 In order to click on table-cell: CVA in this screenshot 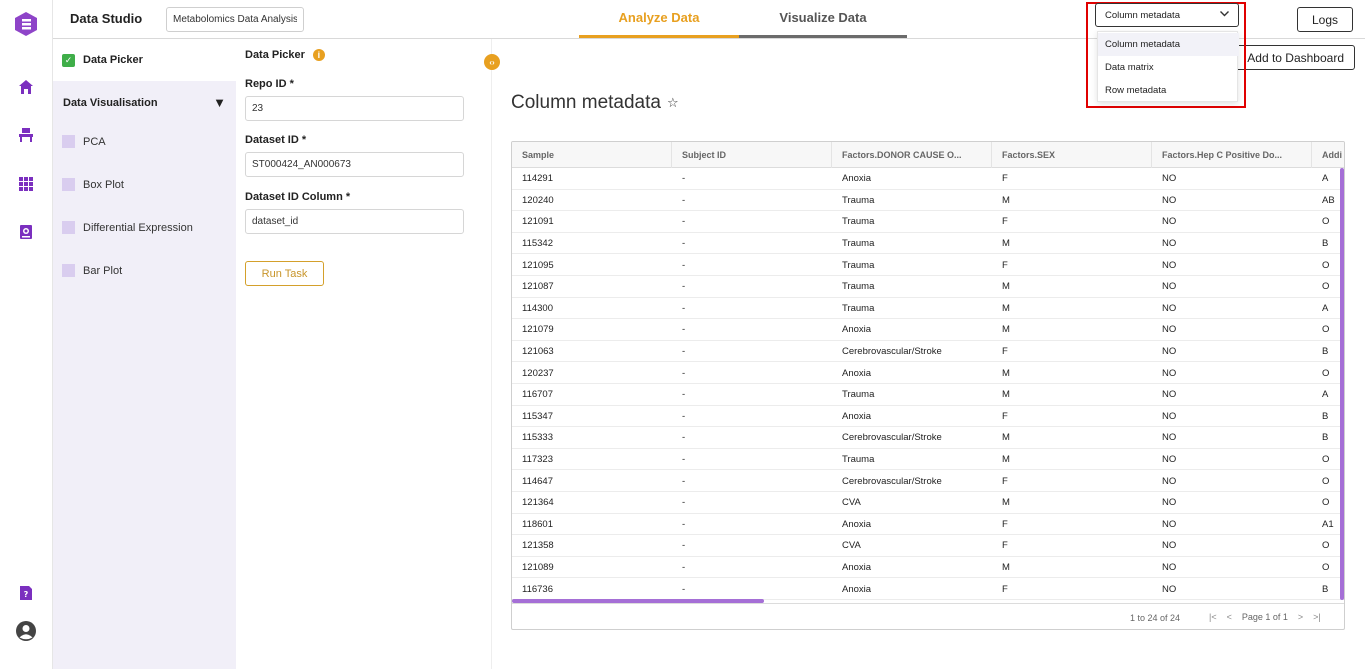, I will do `click(851, 503)`.